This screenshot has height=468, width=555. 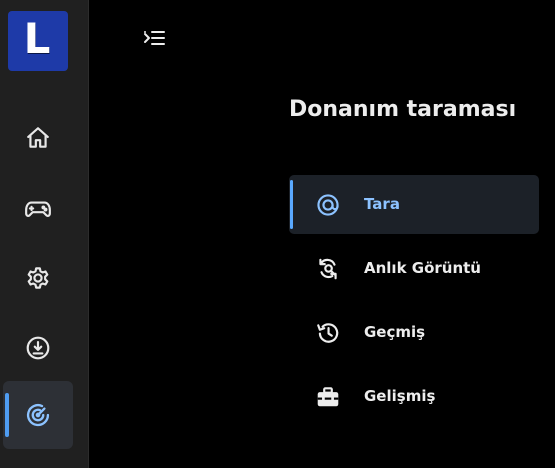 I want to click on collapse-menu-button, so click(x=154, y=41).